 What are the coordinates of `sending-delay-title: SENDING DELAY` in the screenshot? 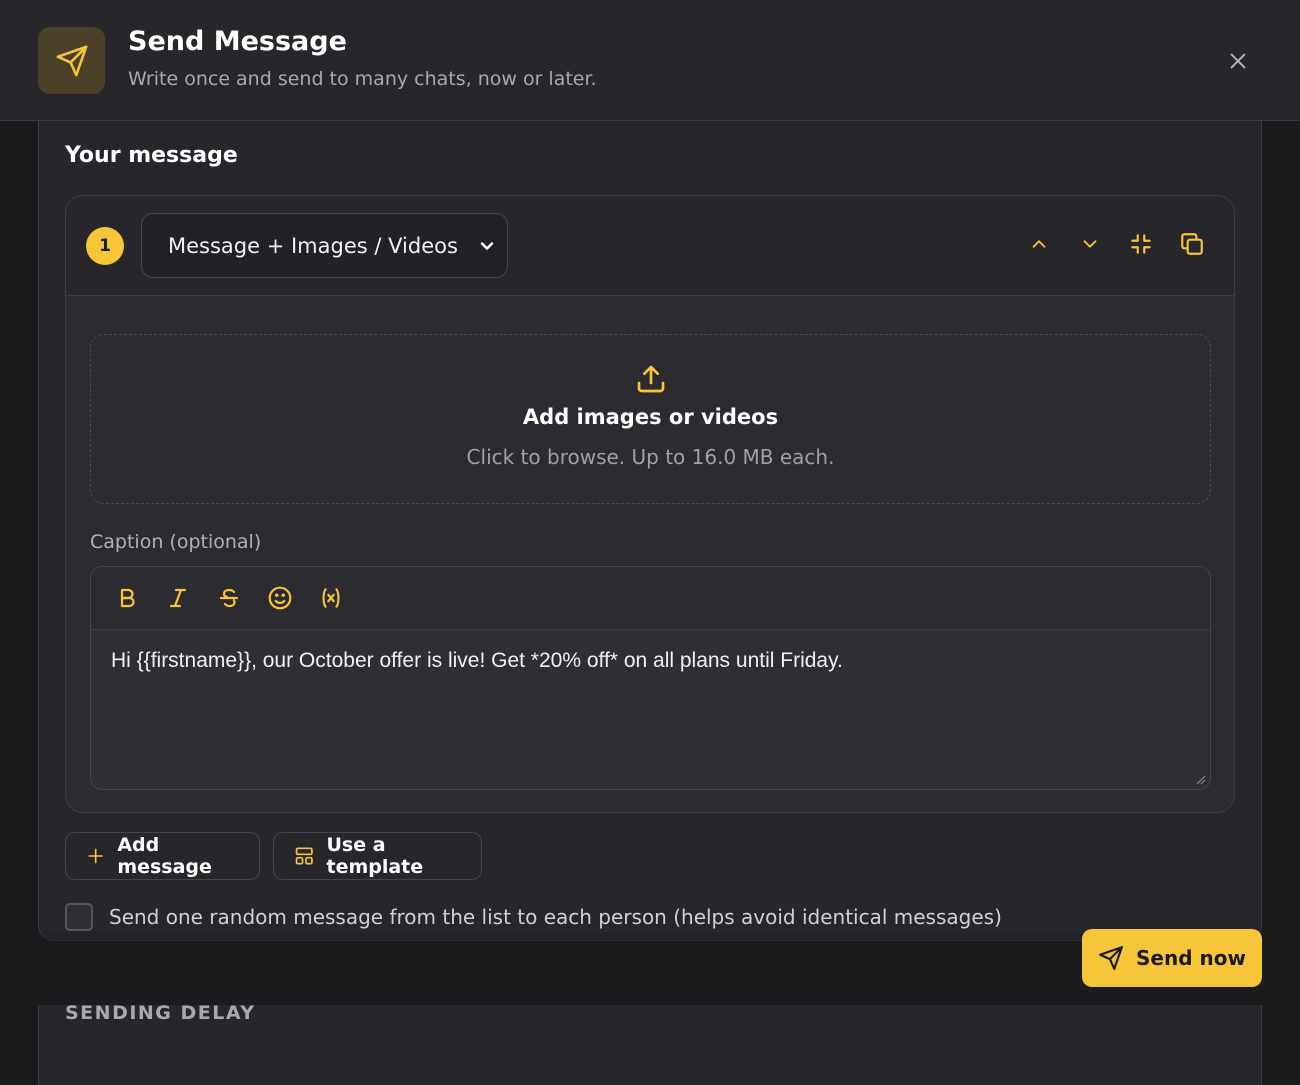 It's located at (160, 1013).